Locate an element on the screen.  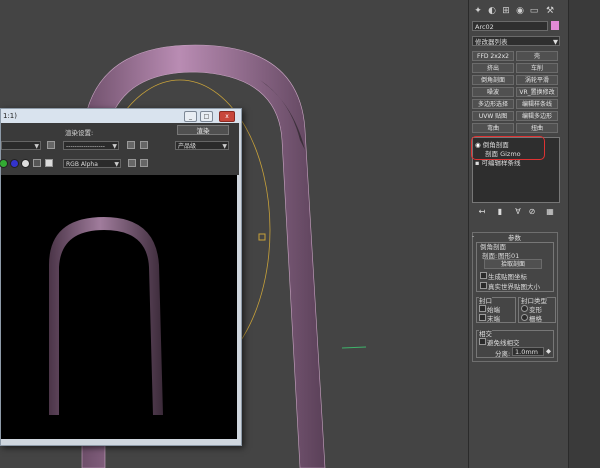
avoid-intersect-checkbox is located at coordinates (482, 341).